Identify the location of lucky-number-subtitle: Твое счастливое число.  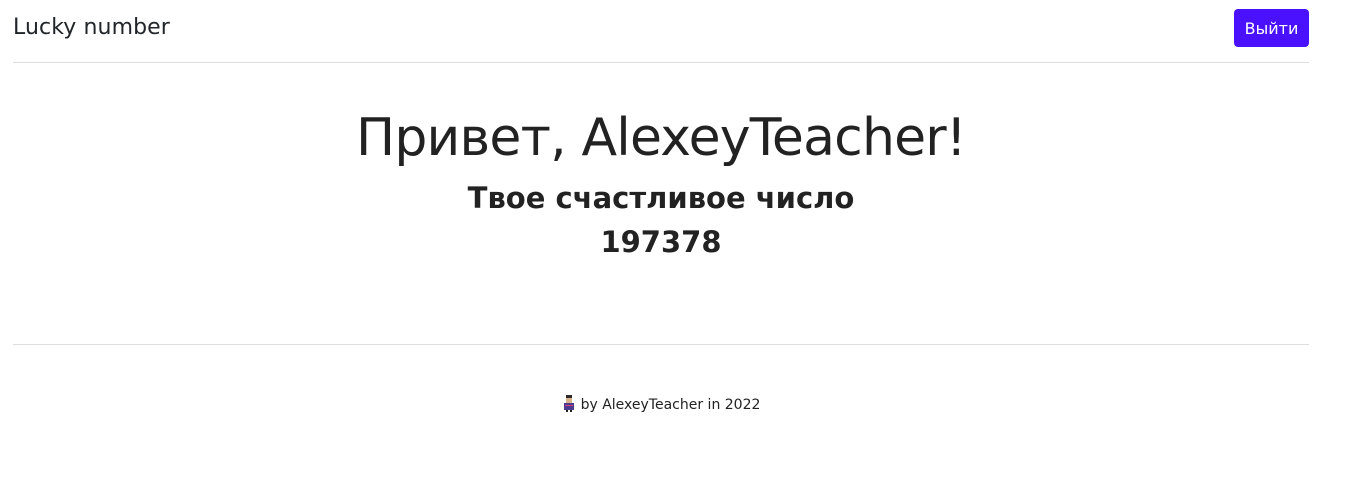
(661, 198).